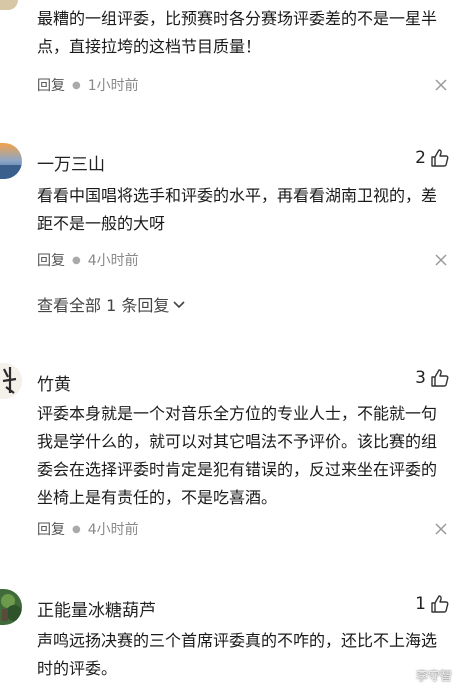  What do you see at coordinates (433, 676) in the screenshot?
I see `watermark: 李守智` at bounding box center [433, 676].